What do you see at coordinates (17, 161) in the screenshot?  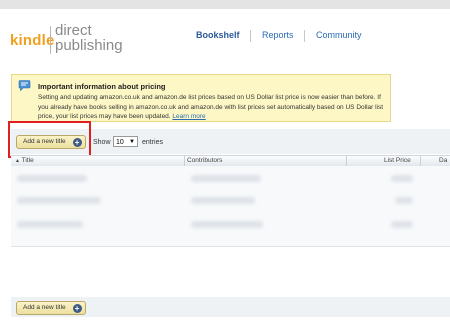 I see `sort-asc-icon: ▲` at bounding box center [17, 161].